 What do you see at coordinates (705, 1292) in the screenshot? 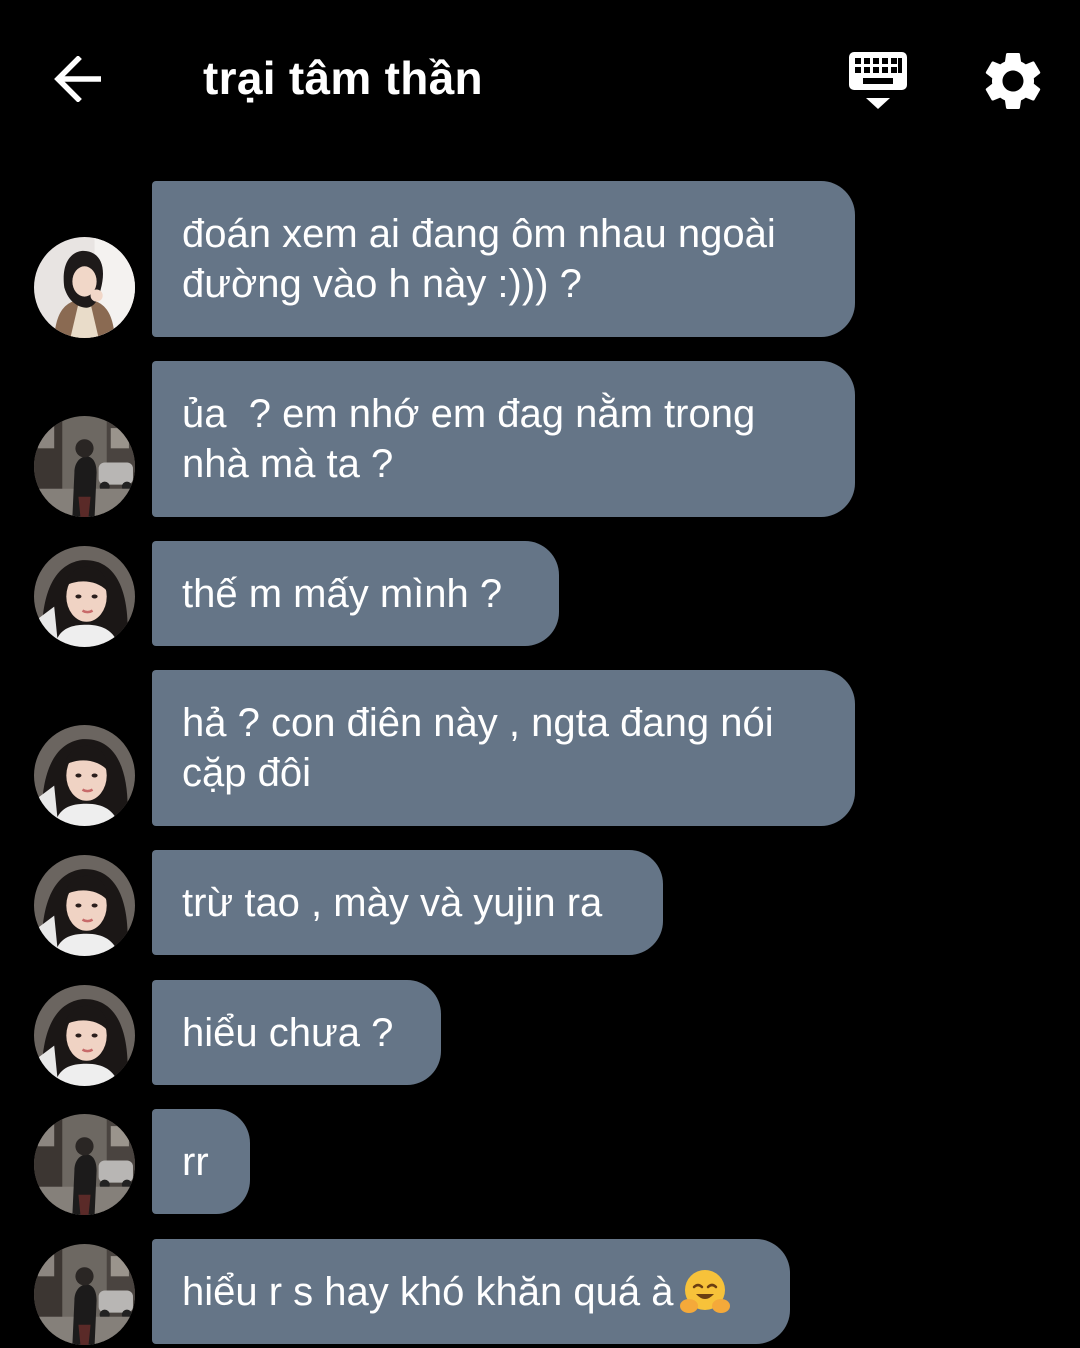
I see `hugging-face-emoji` at bounding box center [705, 1292].